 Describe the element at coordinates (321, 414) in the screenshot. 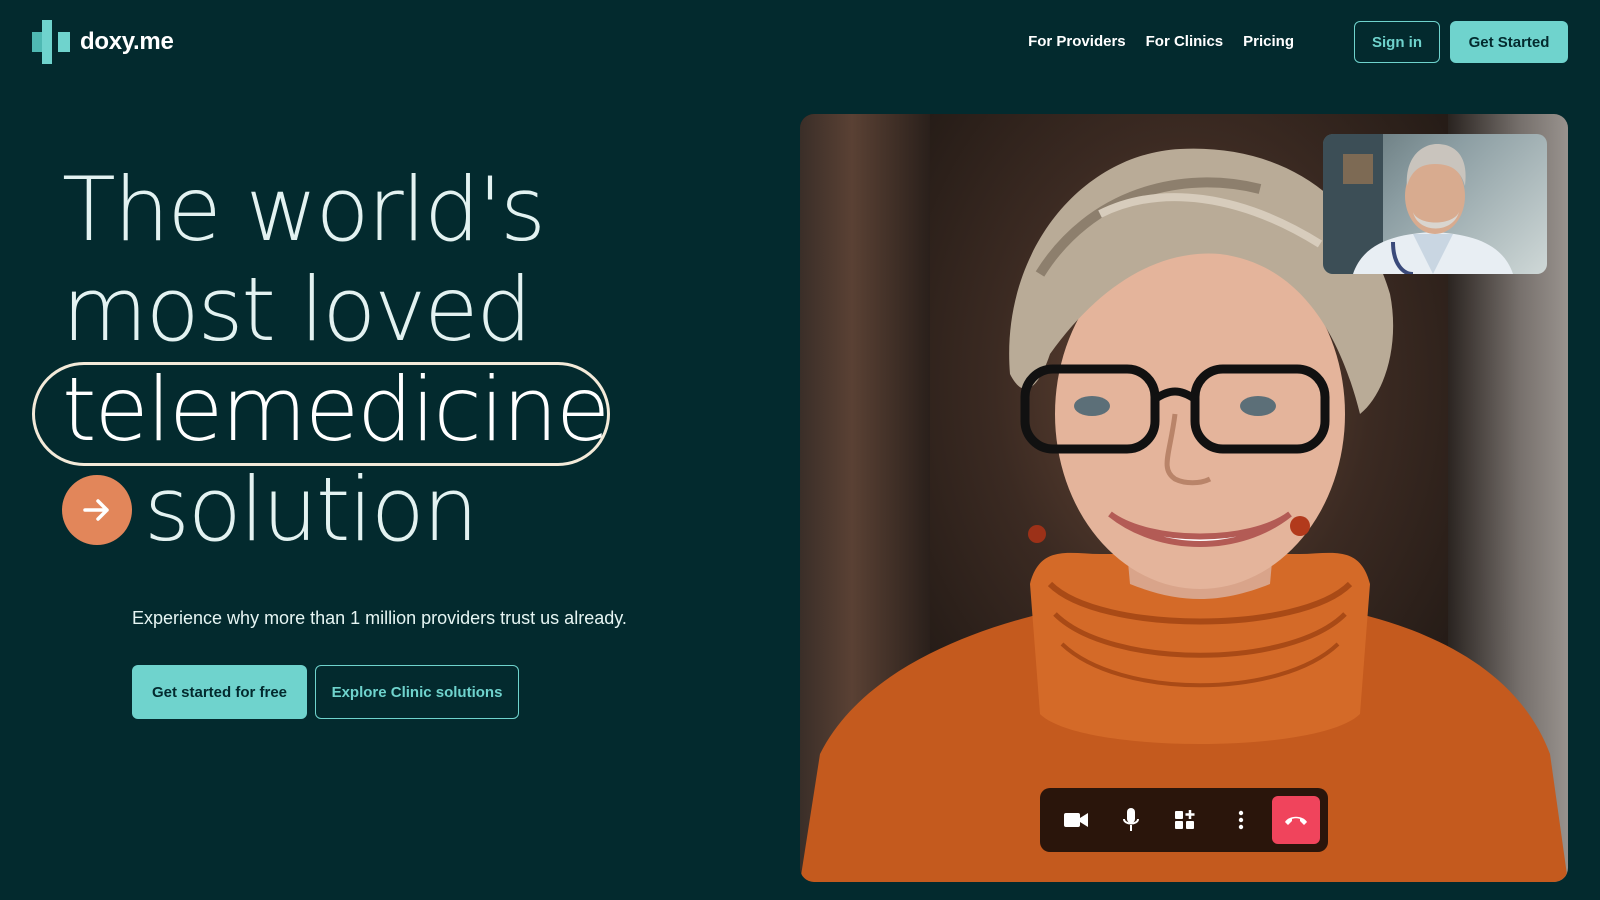

I see `highlight-pill-outline` at that location.